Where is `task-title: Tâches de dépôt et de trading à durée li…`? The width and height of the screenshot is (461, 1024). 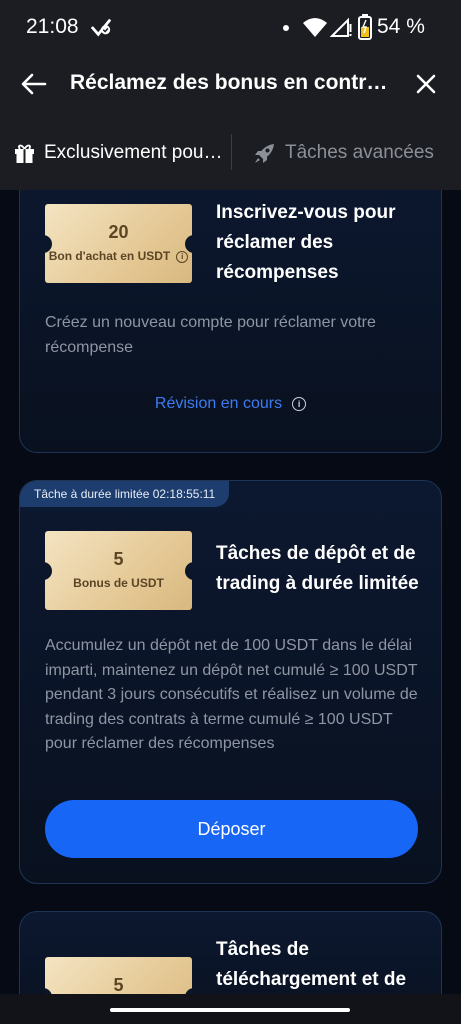 task-title: Tâches de dépôt et de trading à durée li… is located at coordinates (317, 568).